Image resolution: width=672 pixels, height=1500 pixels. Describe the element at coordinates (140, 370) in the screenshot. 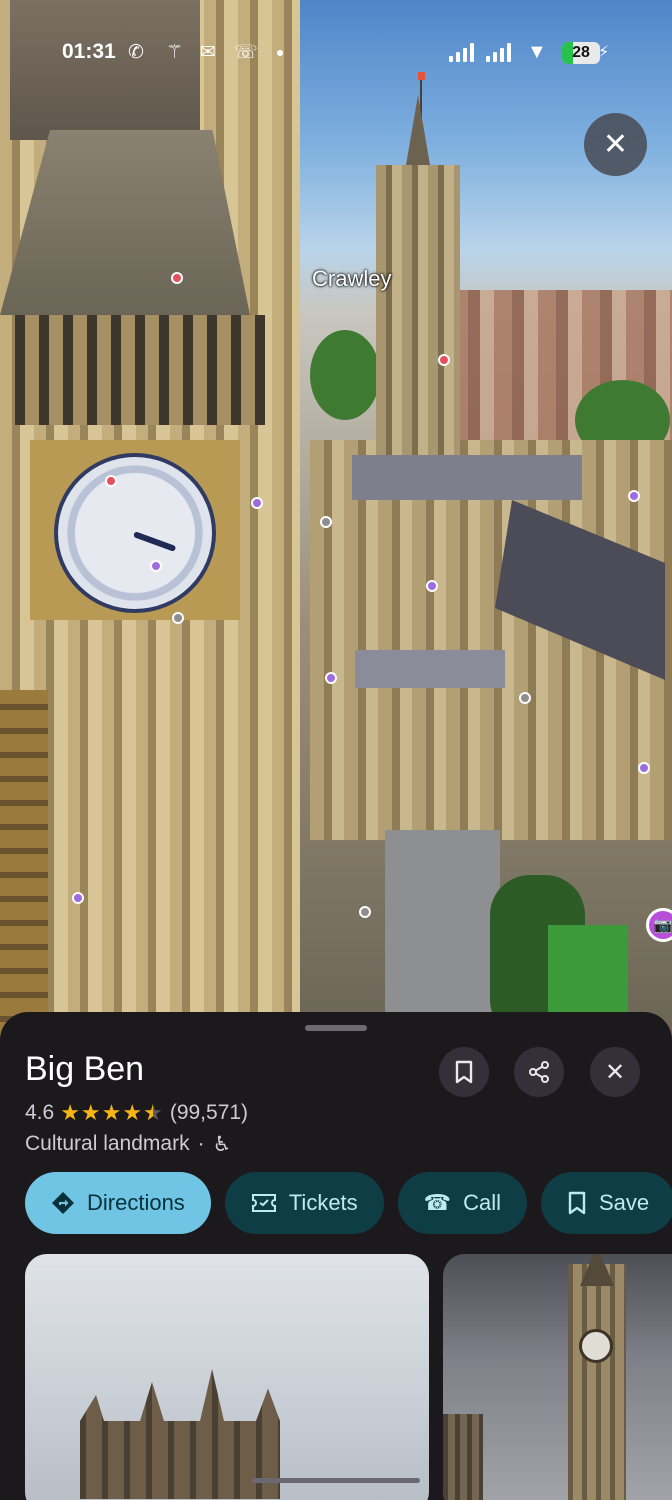

I see `big-ben-belfry` at that location.